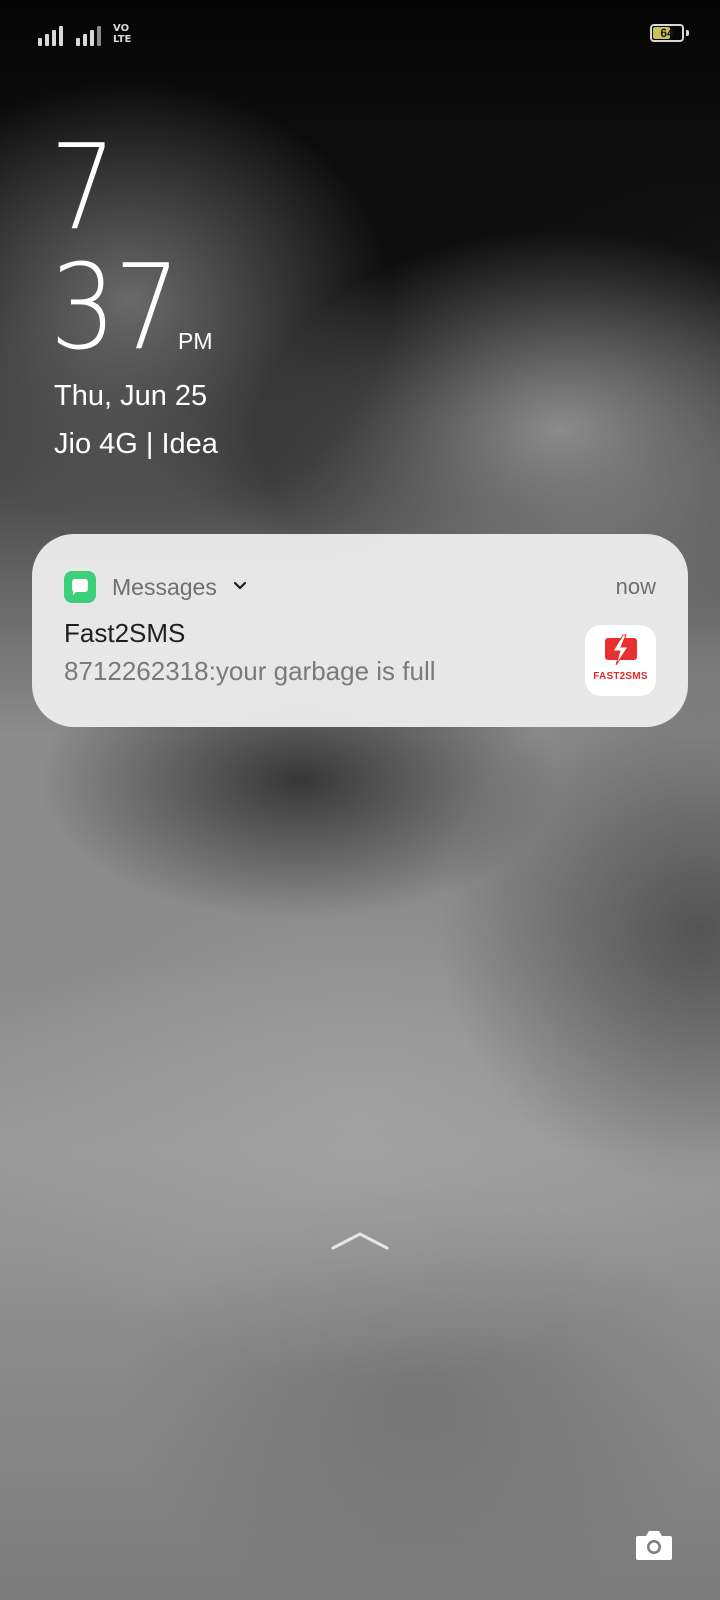  What do you see at coordinates (360, 1240) in the screenshot?
I see `chevron-up-icon` at bounding box center [360, 1240].